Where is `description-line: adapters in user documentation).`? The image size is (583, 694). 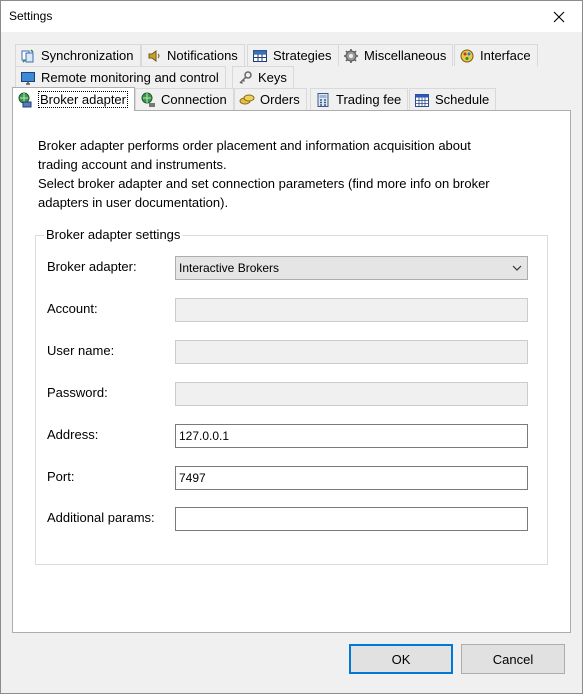
description-line: adapters in user documentation). is located at coordinates (133, 202).